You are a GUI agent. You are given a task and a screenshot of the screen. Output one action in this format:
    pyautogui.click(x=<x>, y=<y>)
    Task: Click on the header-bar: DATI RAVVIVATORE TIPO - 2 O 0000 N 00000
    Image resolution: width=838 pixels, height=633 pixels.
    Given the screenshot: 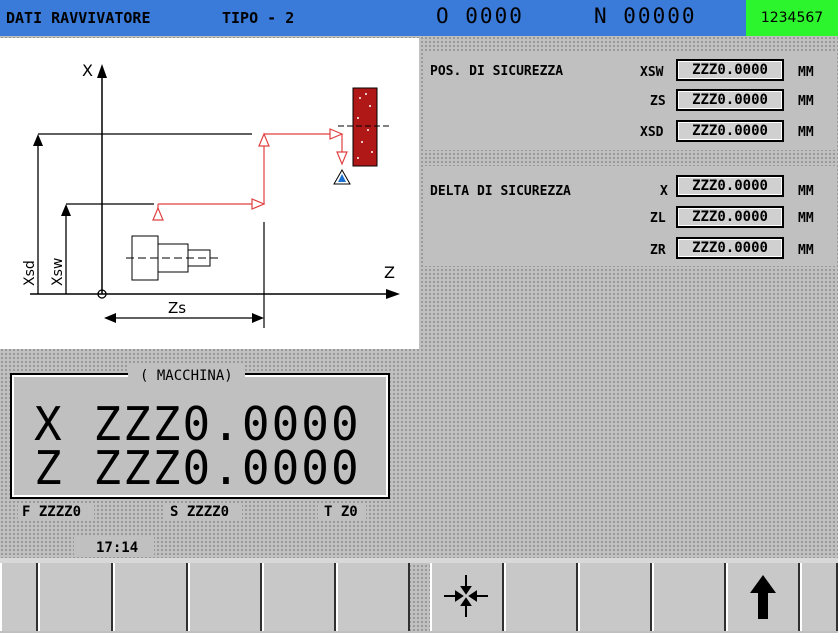 What is the action you would take?
    pyautogui.click(x=419, y=18)
    